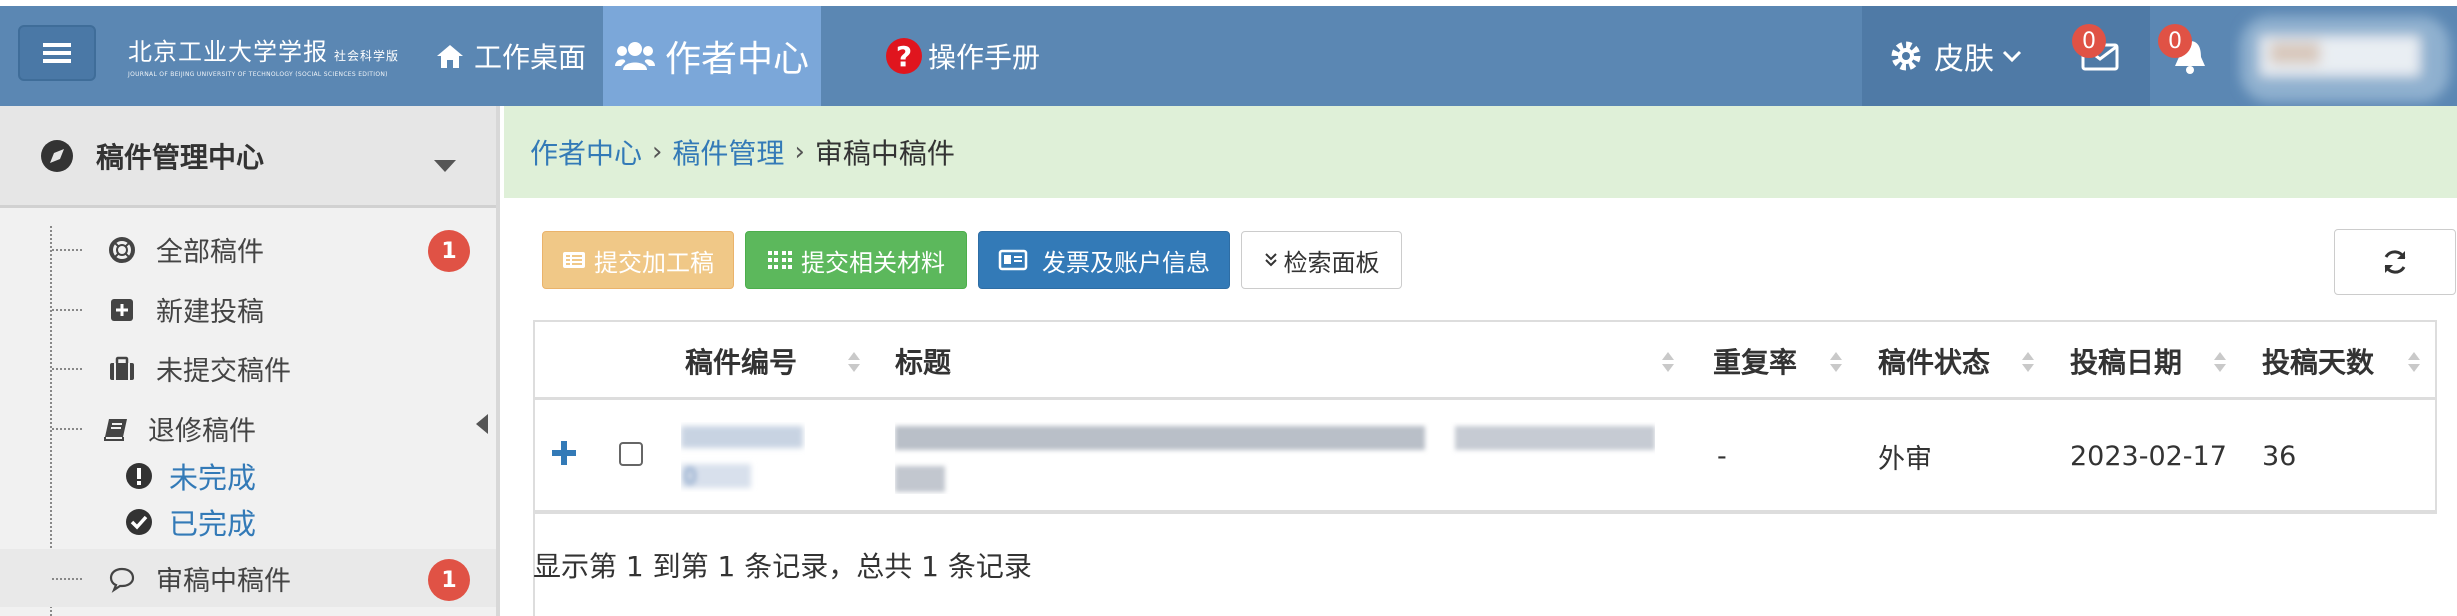 The width and height of the screenshot is (2457, 616). I want to click on book-icon, so click(115, 430).